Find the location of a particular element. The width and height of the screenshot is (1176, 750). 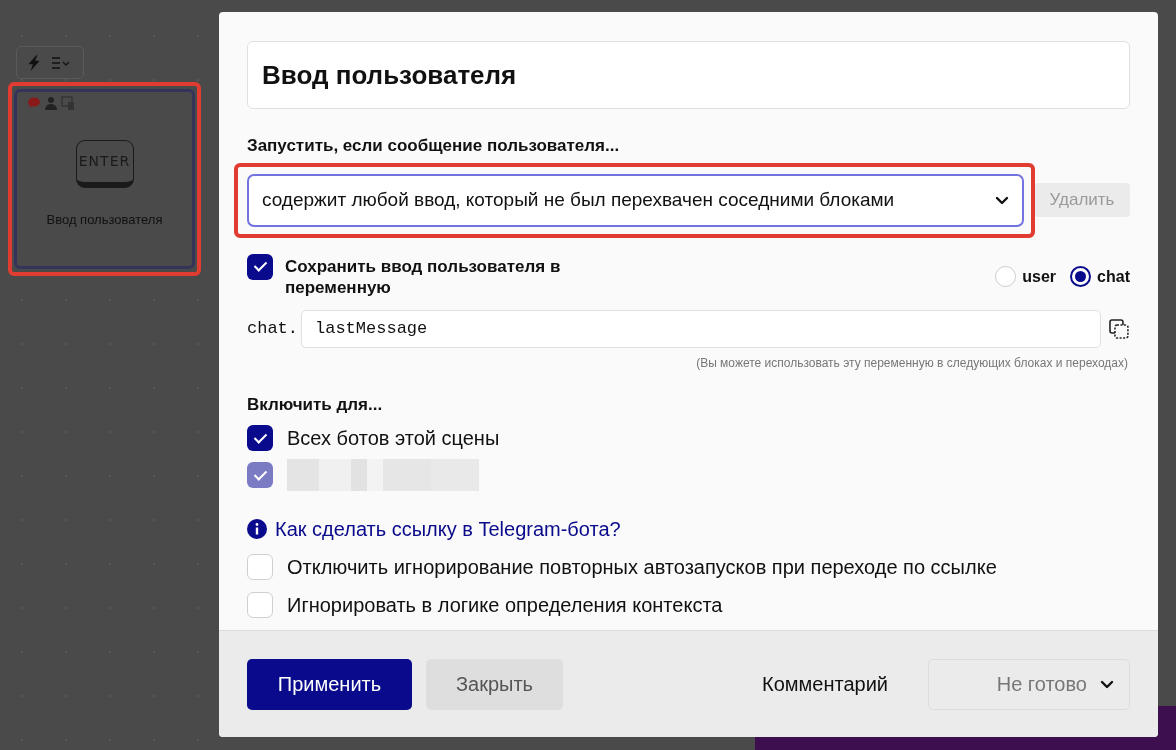

copy-icon is located at coordinates (1119, 328).